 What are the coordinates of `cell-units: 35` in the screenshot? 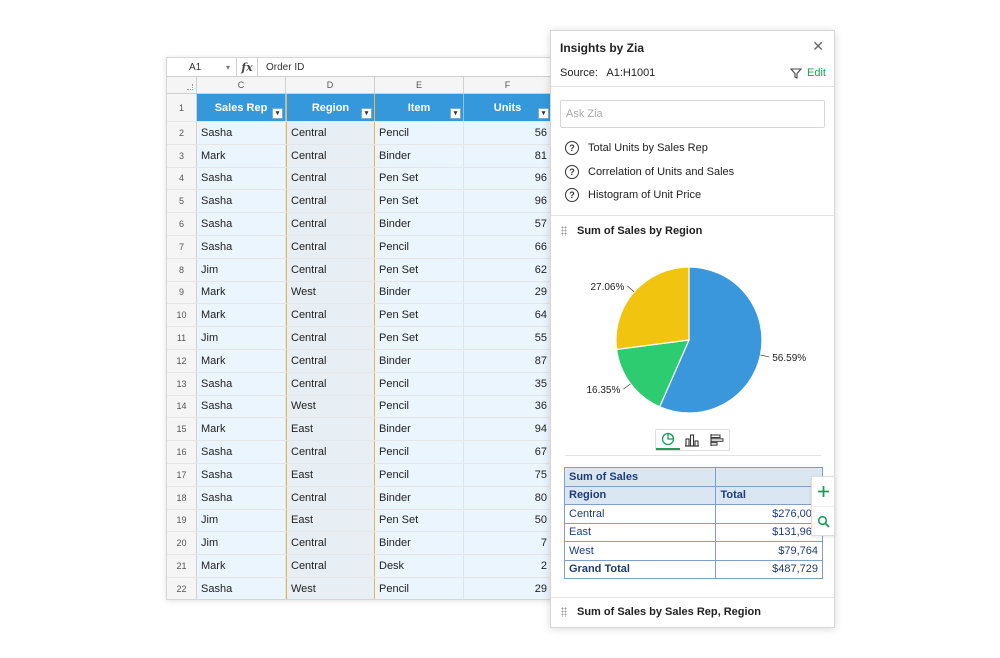 It's located at (508, 383).